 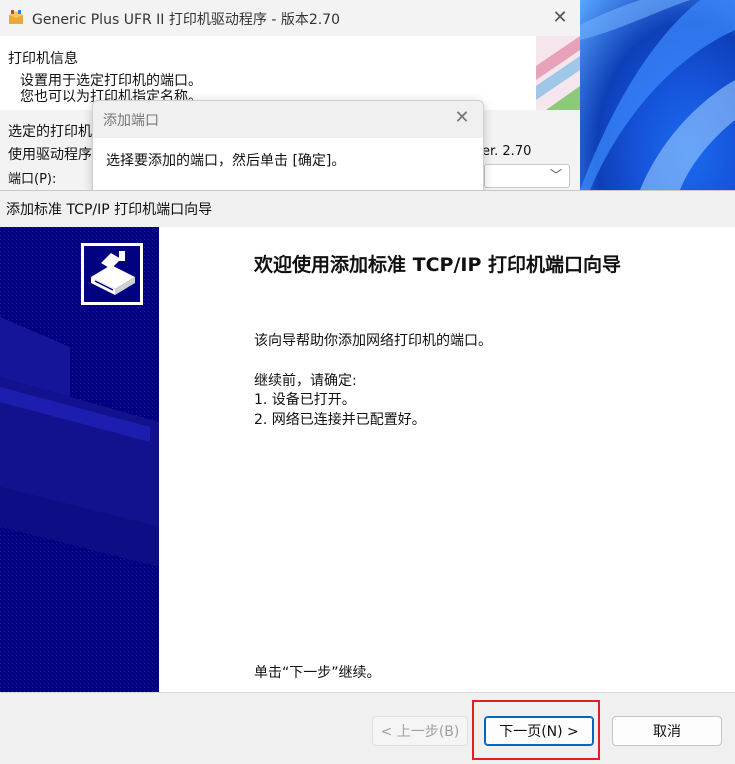 What do you see at coordinates (186, 20) in the screenshot?
I see `driver-window-title: Generic Plus UFR II 打印机驱动程序 - 版本2.70` at bounding box center [186, 20].